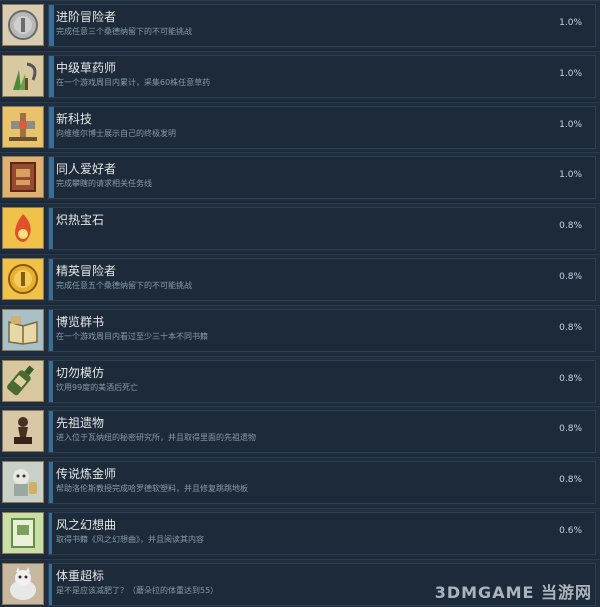 The image size is (600, 607). I want to click on unlock-percent: 0.6%, so click(570, 531).